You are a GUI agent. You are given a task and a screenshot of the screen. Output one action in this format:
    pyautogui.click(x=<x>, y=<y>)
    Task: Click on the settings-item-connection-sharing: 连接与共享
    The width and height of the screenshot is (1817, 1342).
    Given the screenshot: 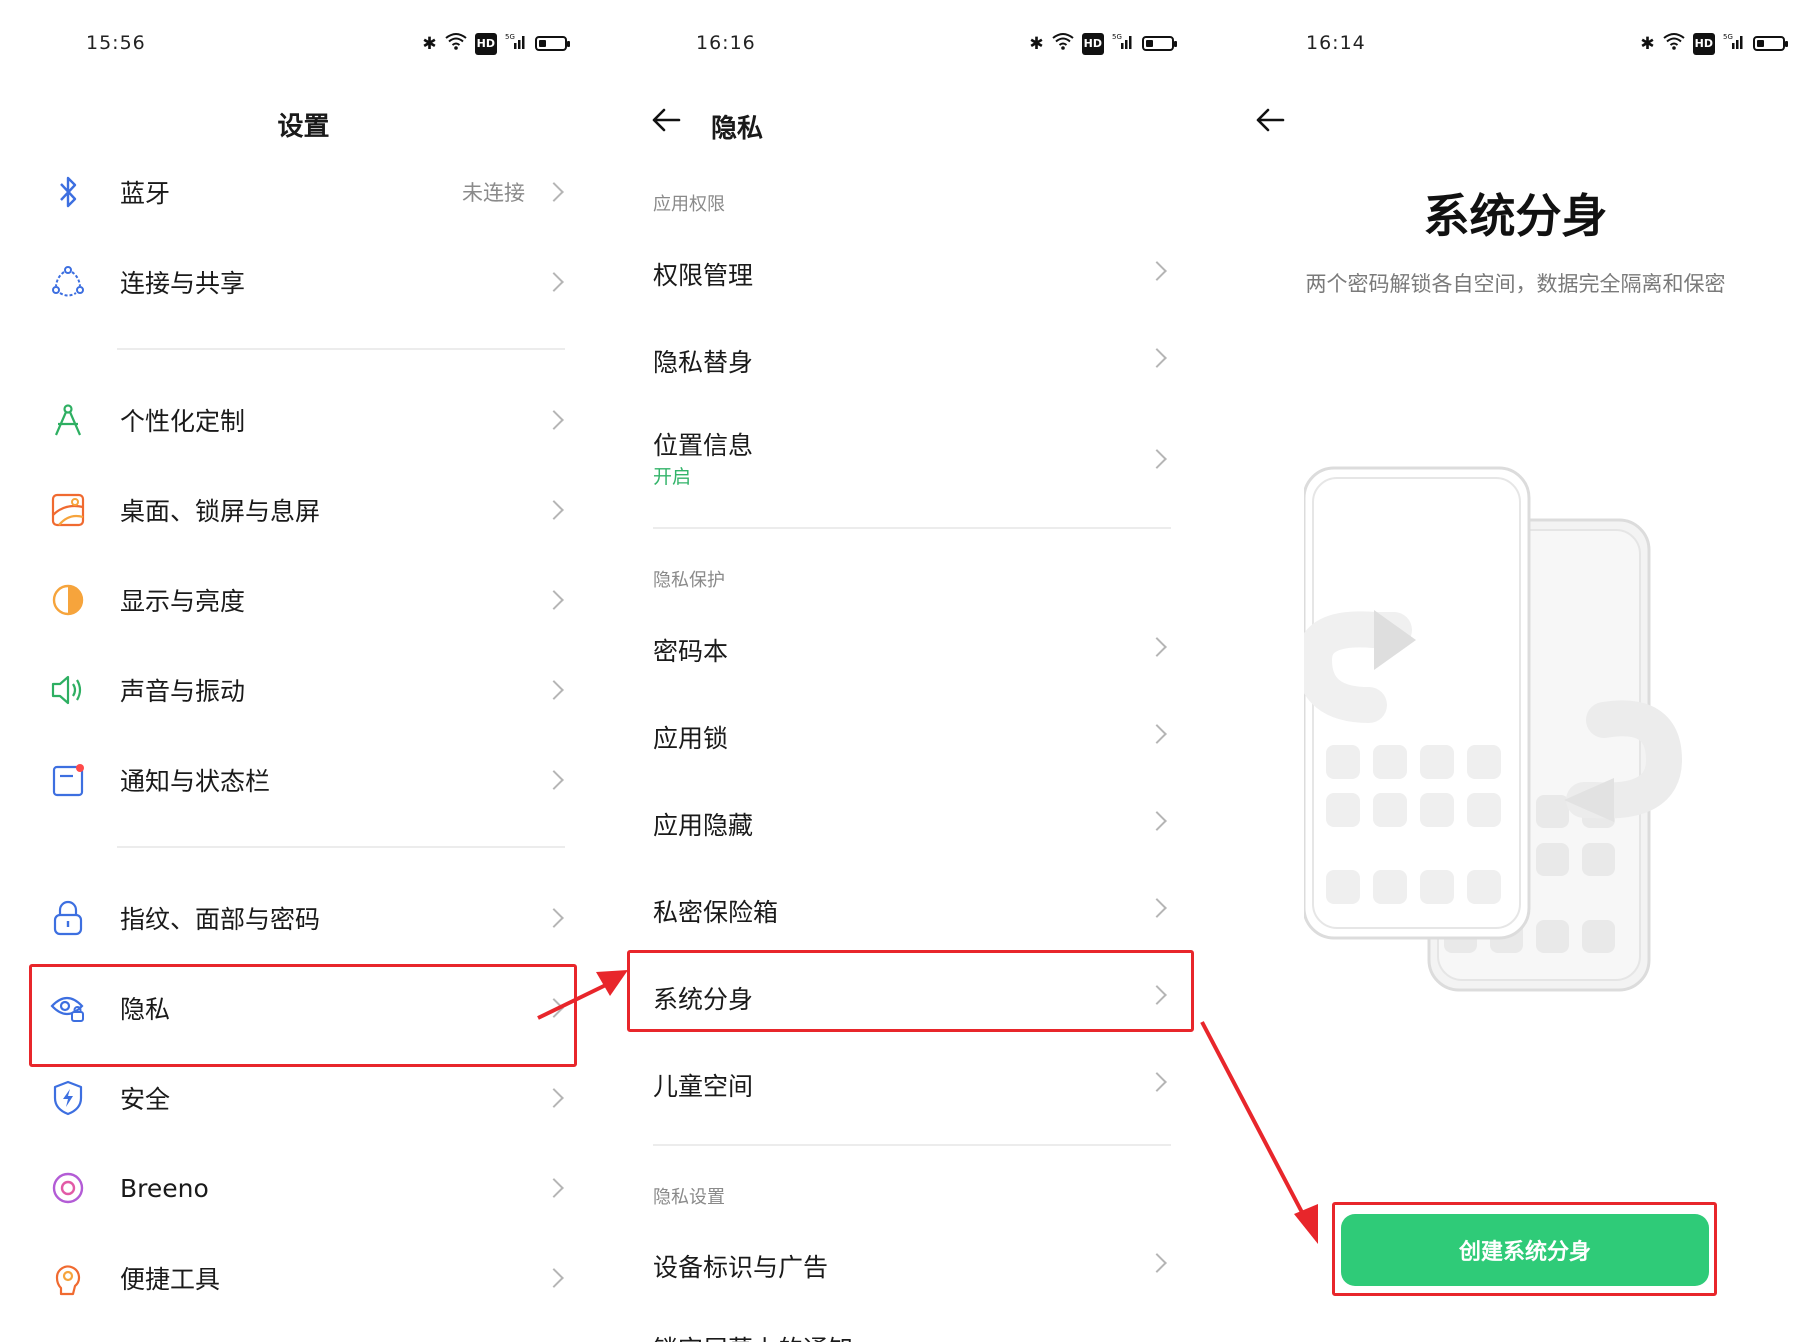 What is the action you would take?
    pyautogui.click(x=303, y=282)
    